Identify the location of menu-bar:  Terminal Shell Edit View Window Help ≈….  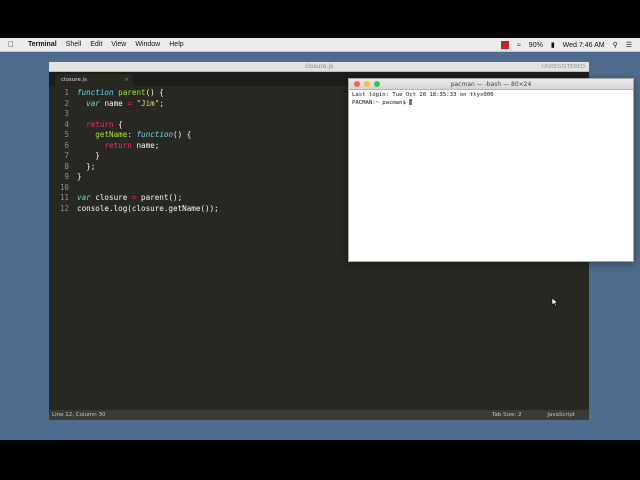
(320, 45).